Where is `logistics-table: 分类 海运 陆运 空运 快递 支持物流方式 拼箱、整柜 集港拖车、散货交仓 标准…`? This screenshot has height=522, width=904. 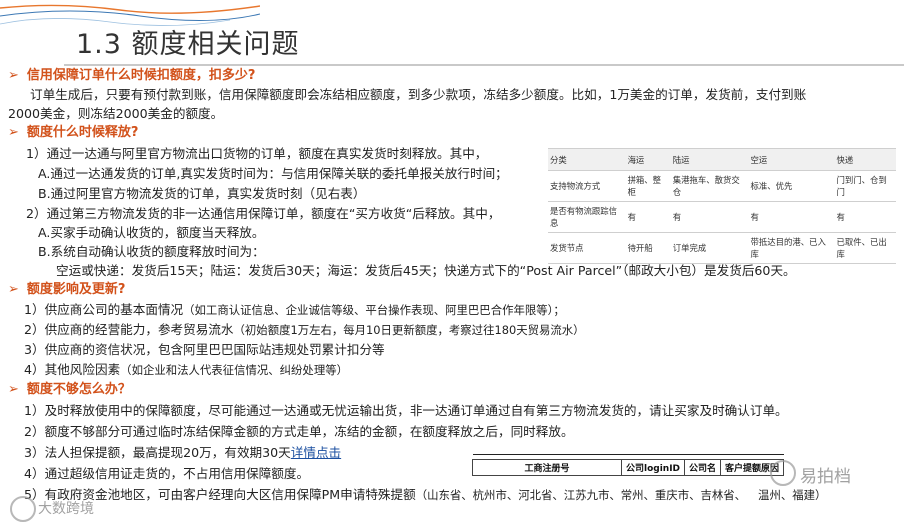
logistics-table: 分类 海运 陆运 空运 快递 支持物流方式 拼箱、整柜 集港拖车、散货交仓 标准… is located at coordinates (722, 206).